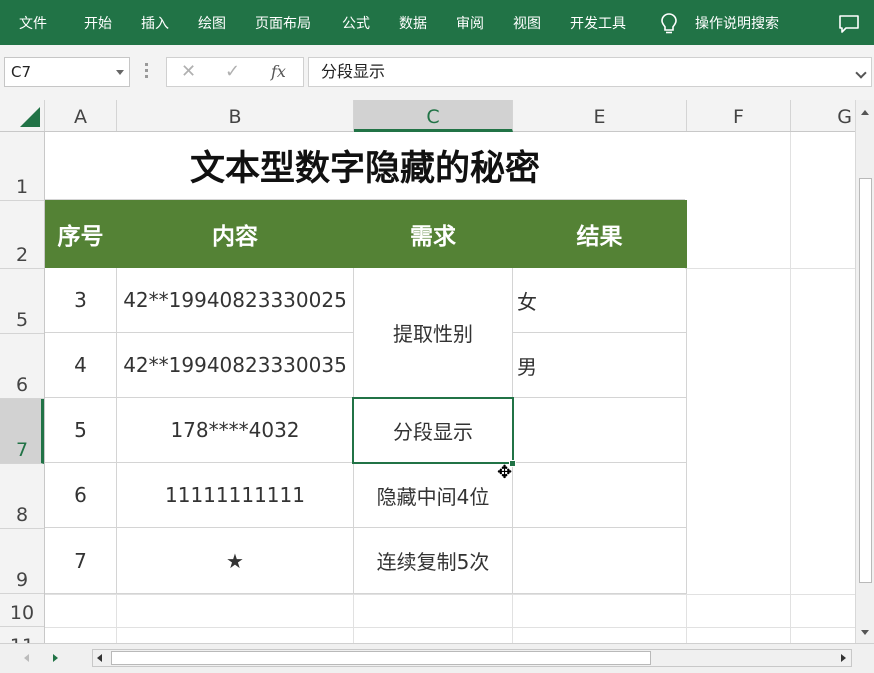  What do you see at coordinates (22, 635) in the screenshot?
I see `row-header-11: 11` at bounding box center [22, 635].